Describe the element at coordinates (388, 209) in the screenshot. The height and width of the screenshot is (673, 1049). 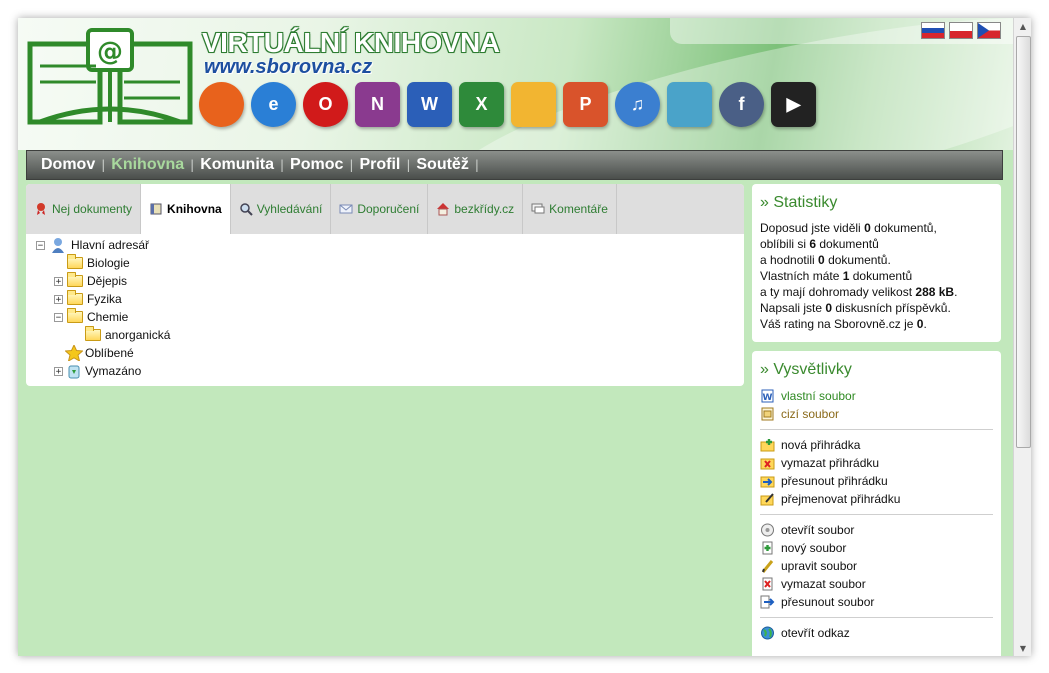
I see `tab-label: Doporučení` at that location.